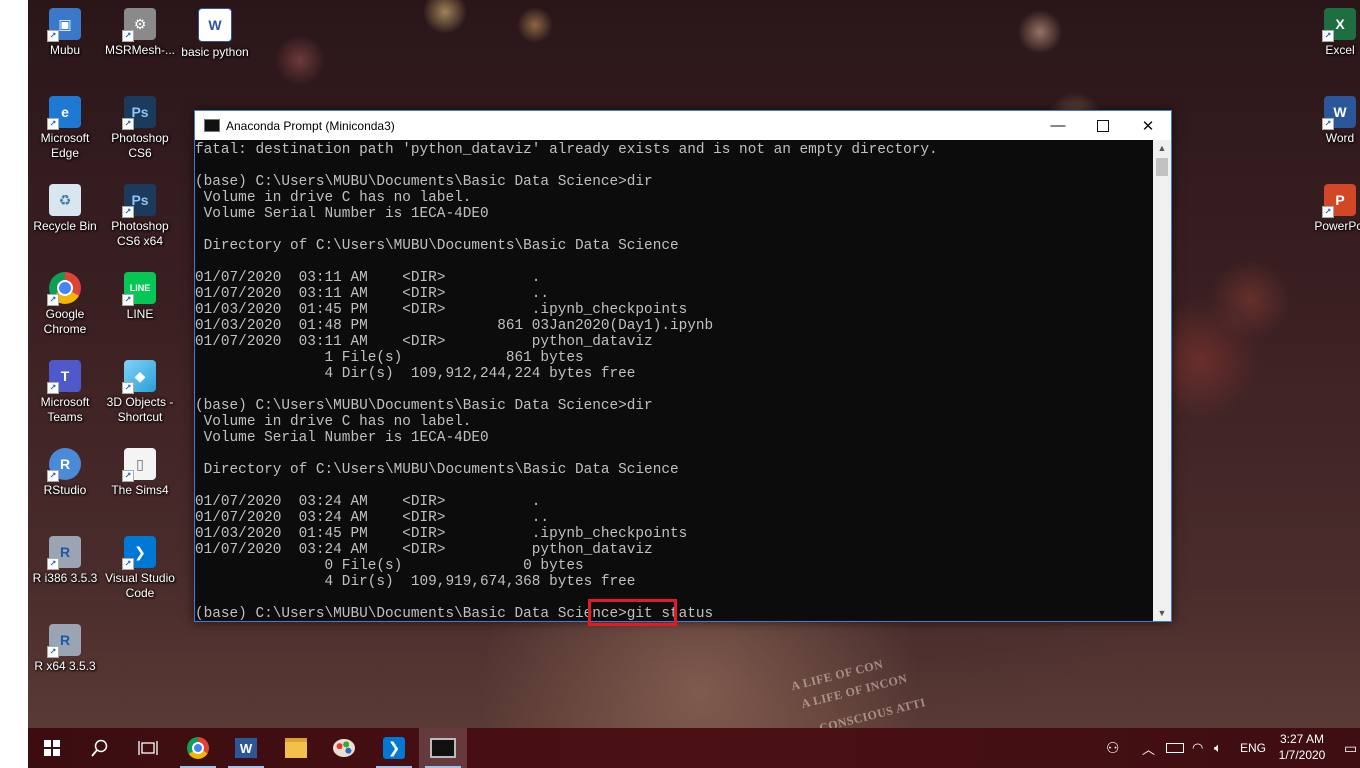 The width and height of the screenshot is (1360, 768). Describe the element at coordinates (140, 216) in the screenshot. I see `desktop-icon-photoshop-x64: Ps ↗ Photoshop CS6 x64` at that location.